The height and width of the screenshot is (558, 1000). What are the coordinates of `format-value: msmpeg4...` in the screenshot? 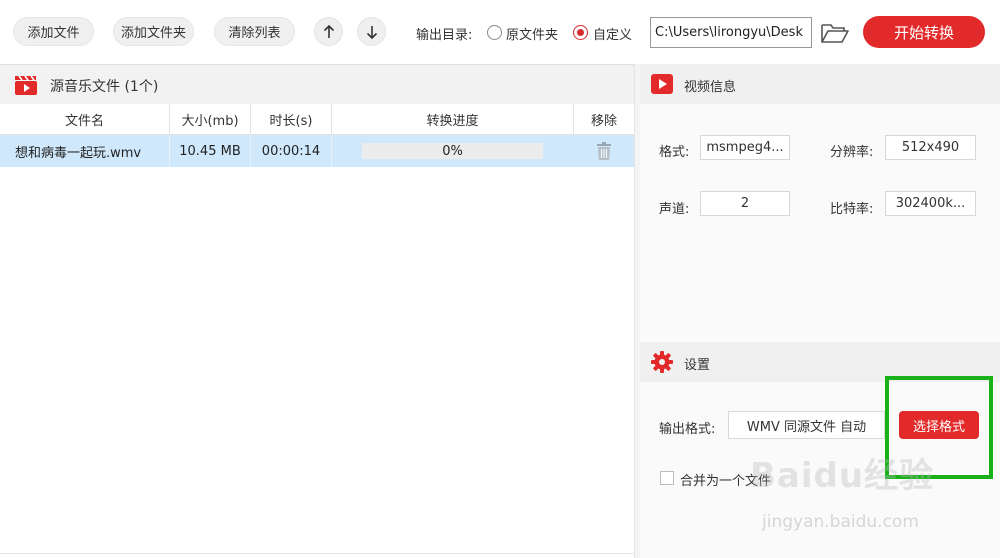 It's located at (745, 147).